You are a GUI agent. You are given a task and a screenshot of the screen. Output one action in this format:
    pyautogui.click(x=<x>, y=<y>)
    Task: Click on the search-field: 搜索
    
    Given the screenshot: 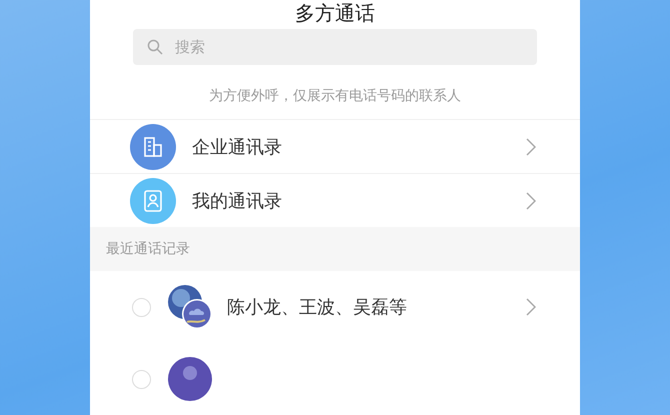 What is the action you would take?
    pyautogui.click(x=335, y=47)
    